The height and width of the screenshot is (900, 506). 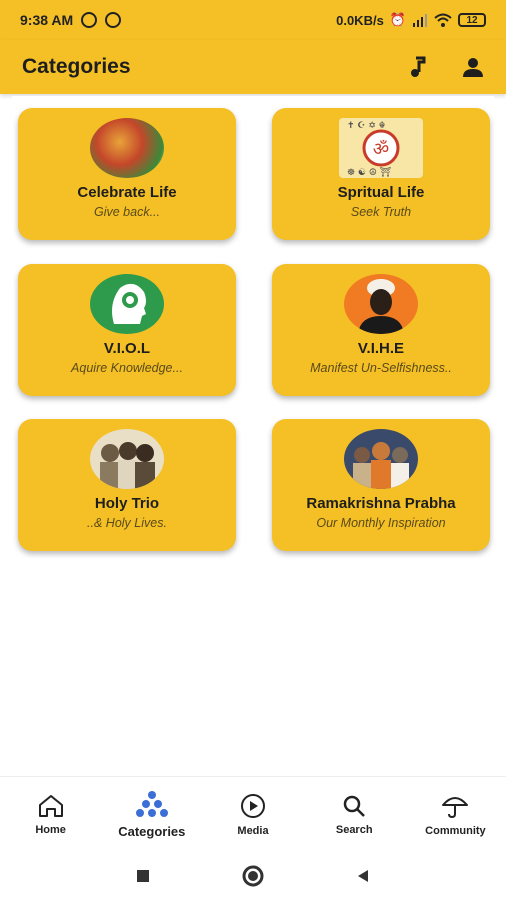 I want to click on alarm-icon: ⏰, so click(x=397, y=19).